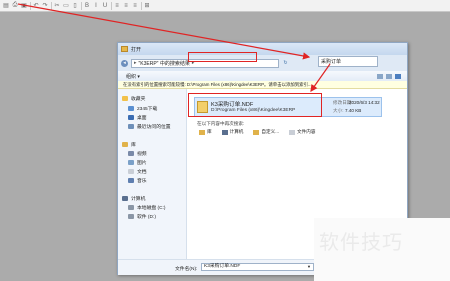  What do you see at coordinates (117, 6) in the screenshot?
I see `align-left-icon: ≡` at bounding box center [117, 6].